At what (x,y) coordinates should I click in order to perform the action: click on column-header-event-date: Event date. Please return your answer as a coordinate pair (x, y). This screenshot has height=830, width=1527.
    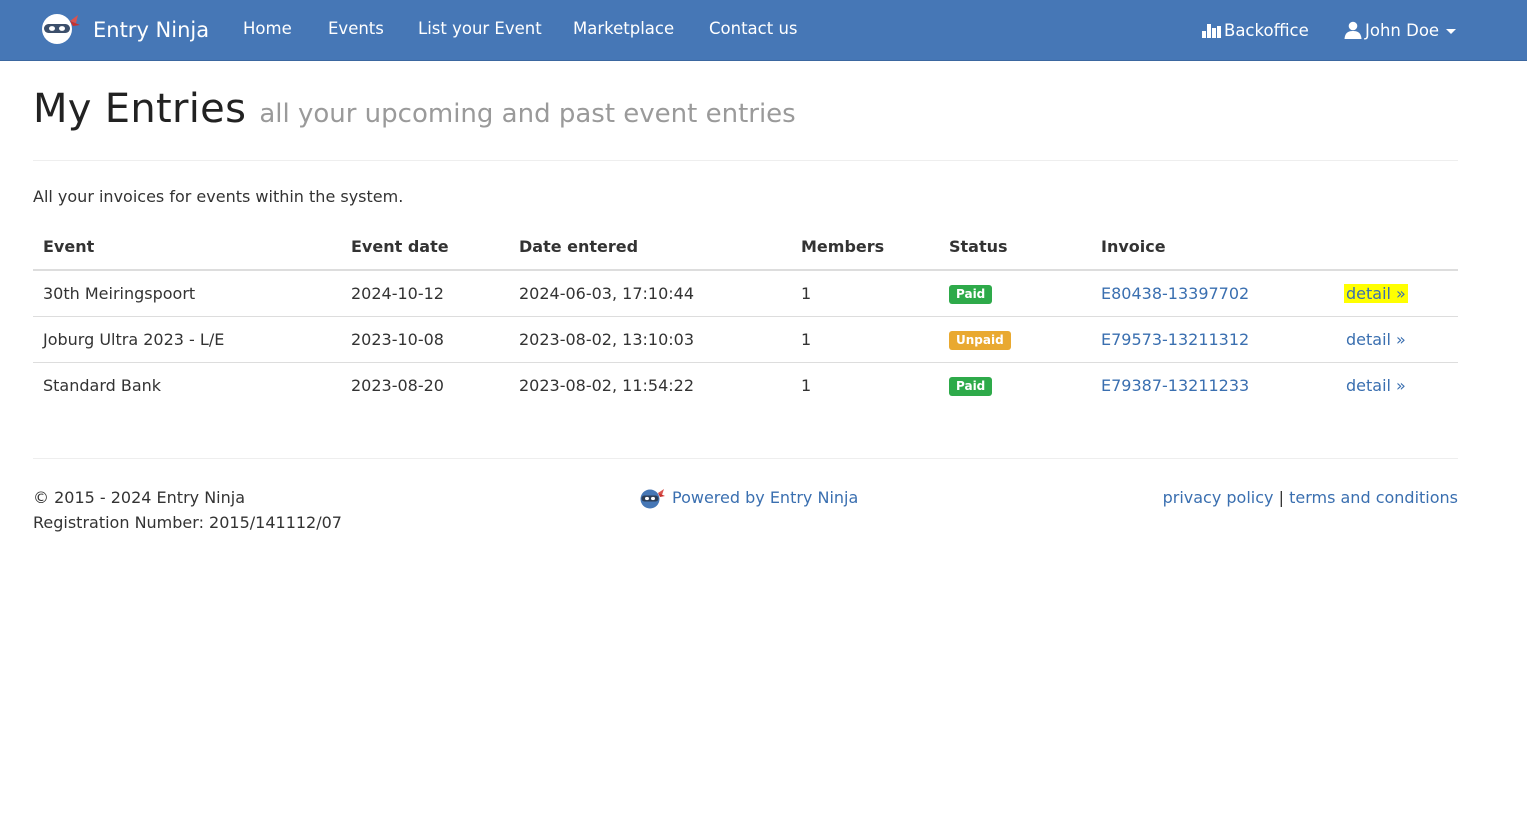
    Looking at the image, I should click on (425, 247).